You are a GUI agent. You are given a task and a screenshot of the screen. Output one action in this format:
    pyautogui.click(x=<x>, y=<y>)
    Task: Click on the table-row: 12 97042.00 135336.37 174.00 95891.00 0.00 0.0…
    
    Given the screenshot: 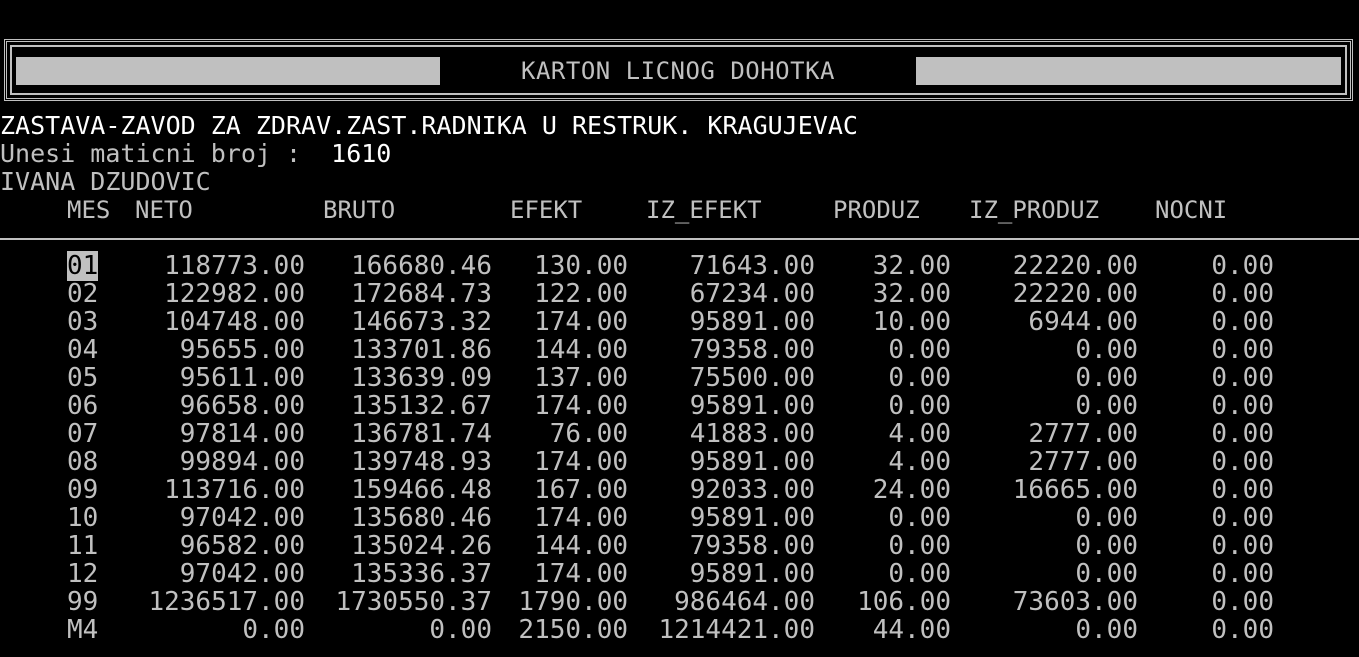 What is the action you would take?
    pyautogui.click(x=679, y=574)
    